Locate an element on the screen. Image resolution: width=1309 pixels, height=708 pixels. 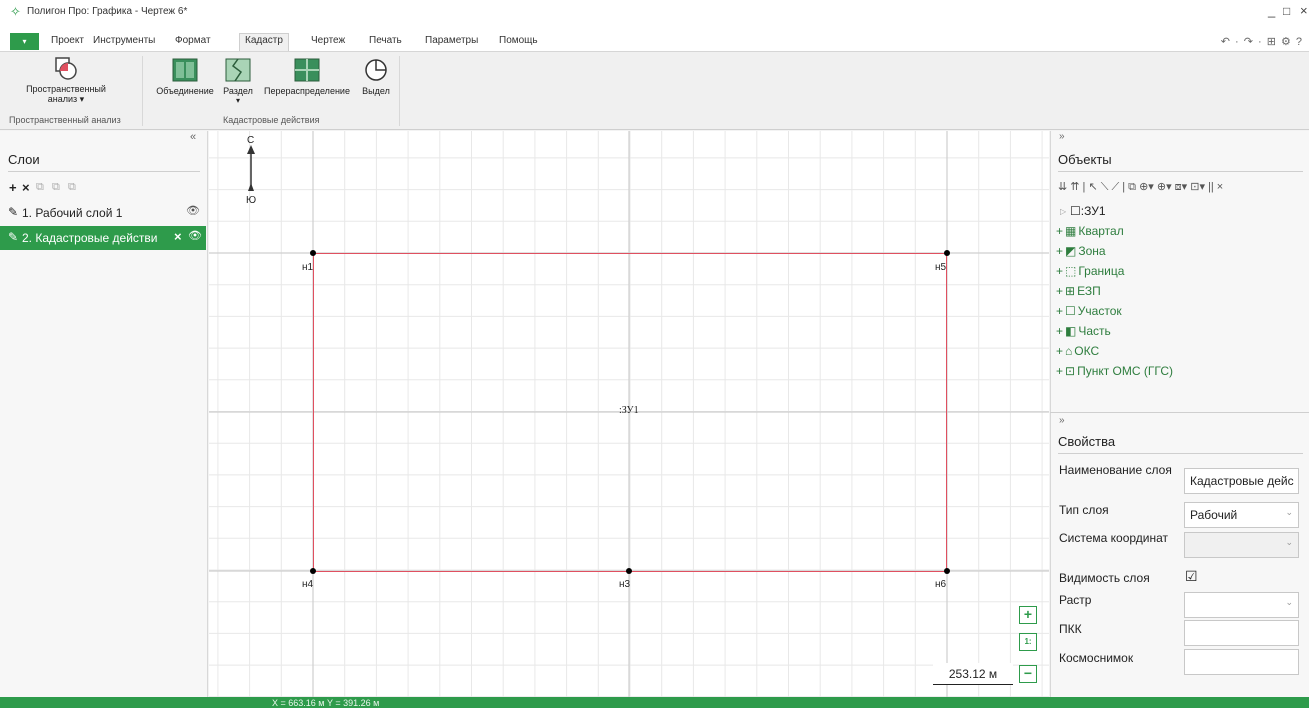
tab-project: Проект is located at coordinates (67, 42).